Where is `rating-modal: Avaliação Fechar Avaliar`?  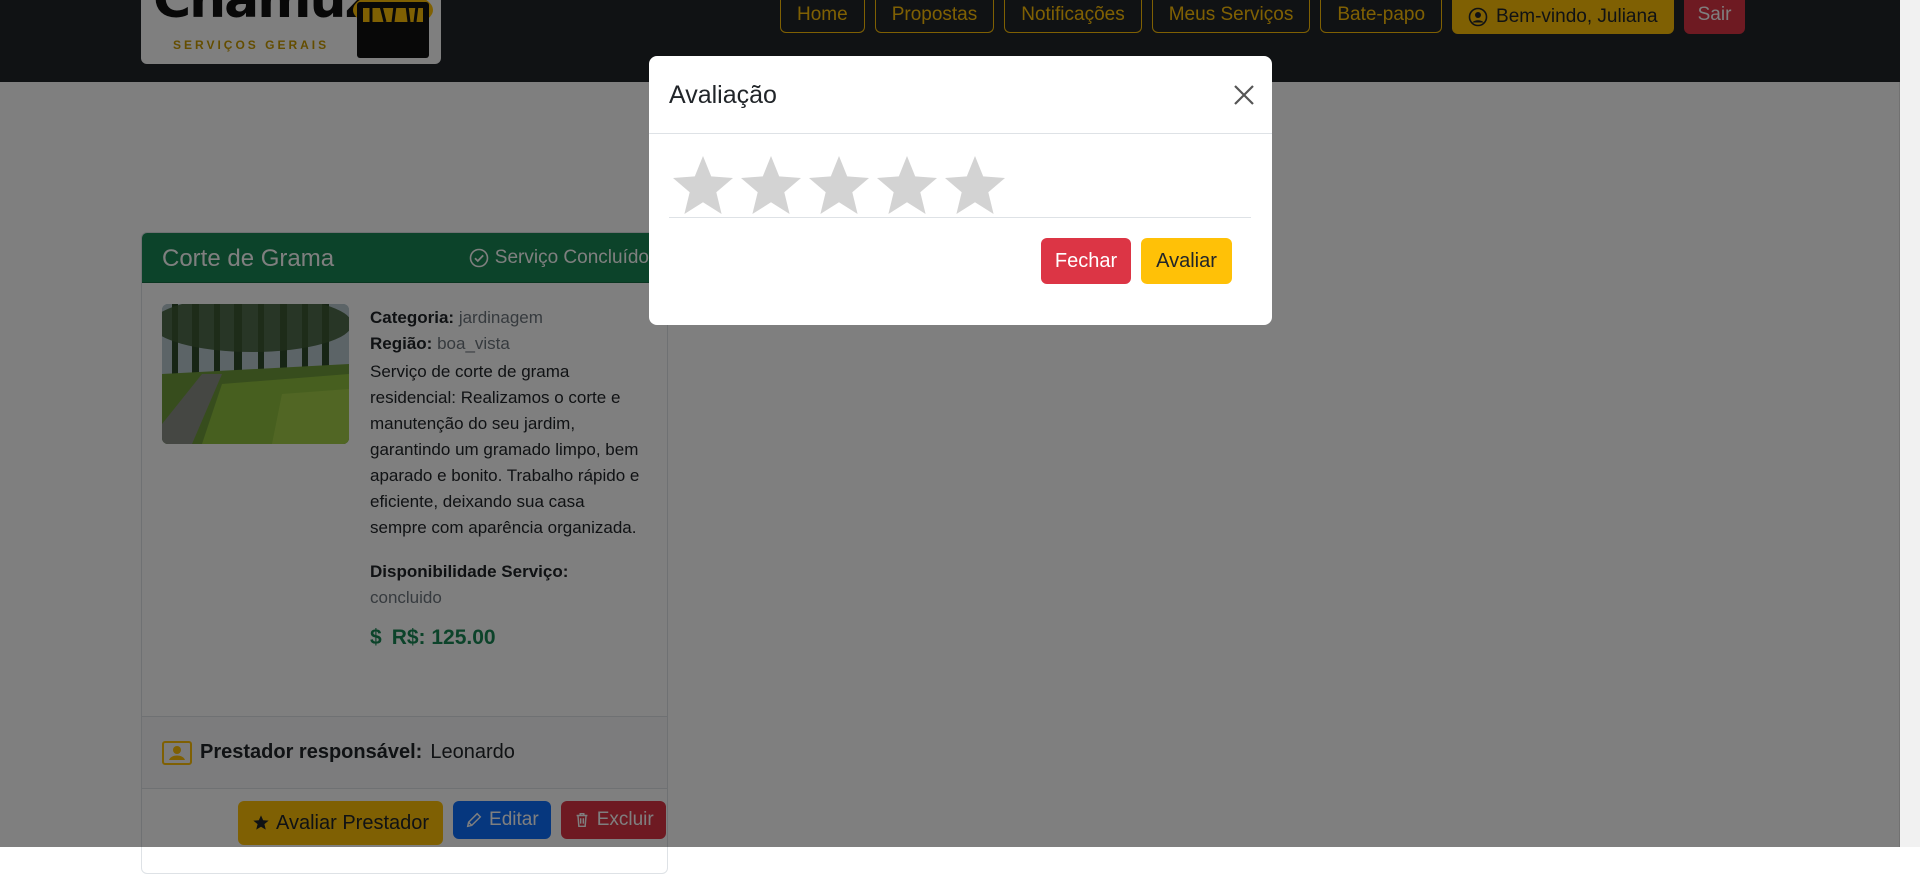
rating-modal: Avaliação Fechar Avaliar is located at coordinates (960, 190).